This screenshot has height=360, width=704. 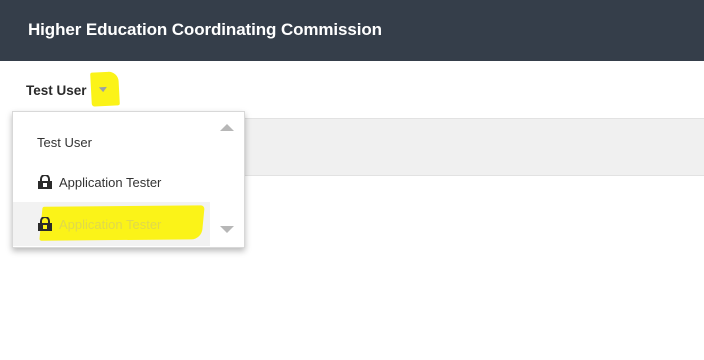 What do you see at coordinates (227, 127) in the screenshot?
I see `triangle-up-icon` at bounding box center [227, 127].